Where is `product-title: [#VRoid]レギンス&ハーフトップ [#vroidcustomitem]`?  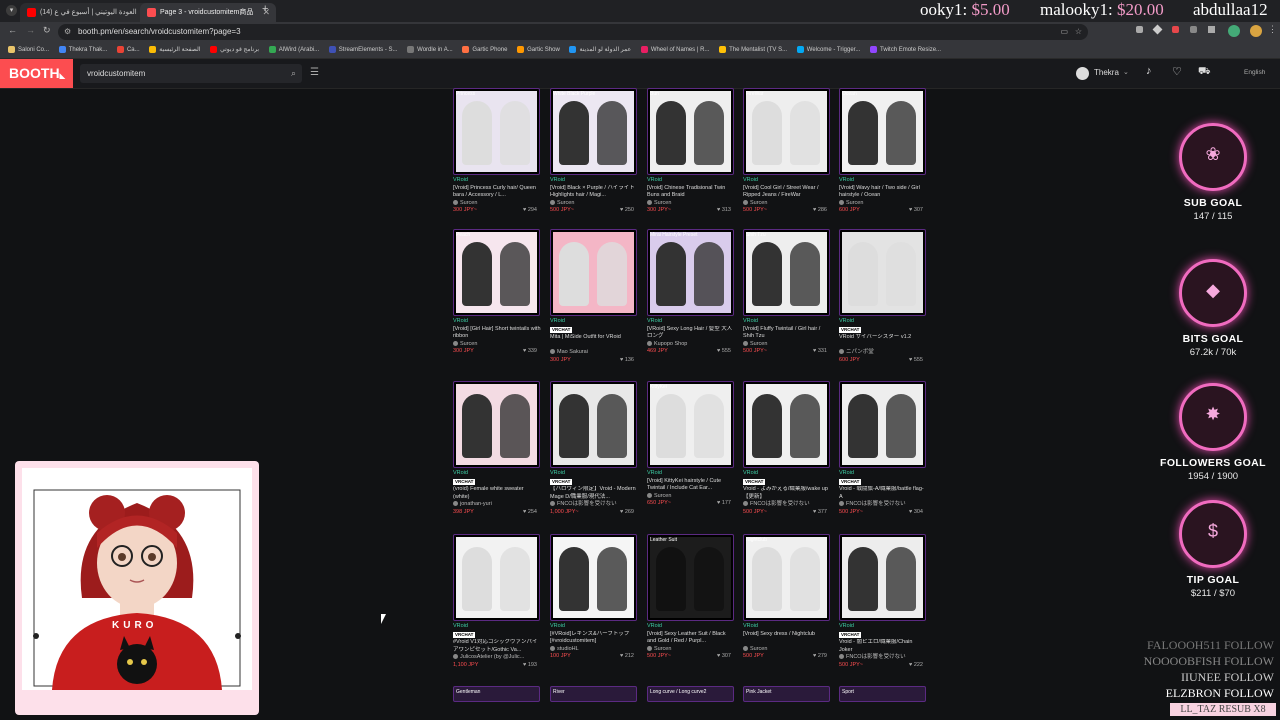 product-title: [#VRoid]レギンス&ハーフトップ [#vroidcustomitem] is located at coordinates (594, 638).